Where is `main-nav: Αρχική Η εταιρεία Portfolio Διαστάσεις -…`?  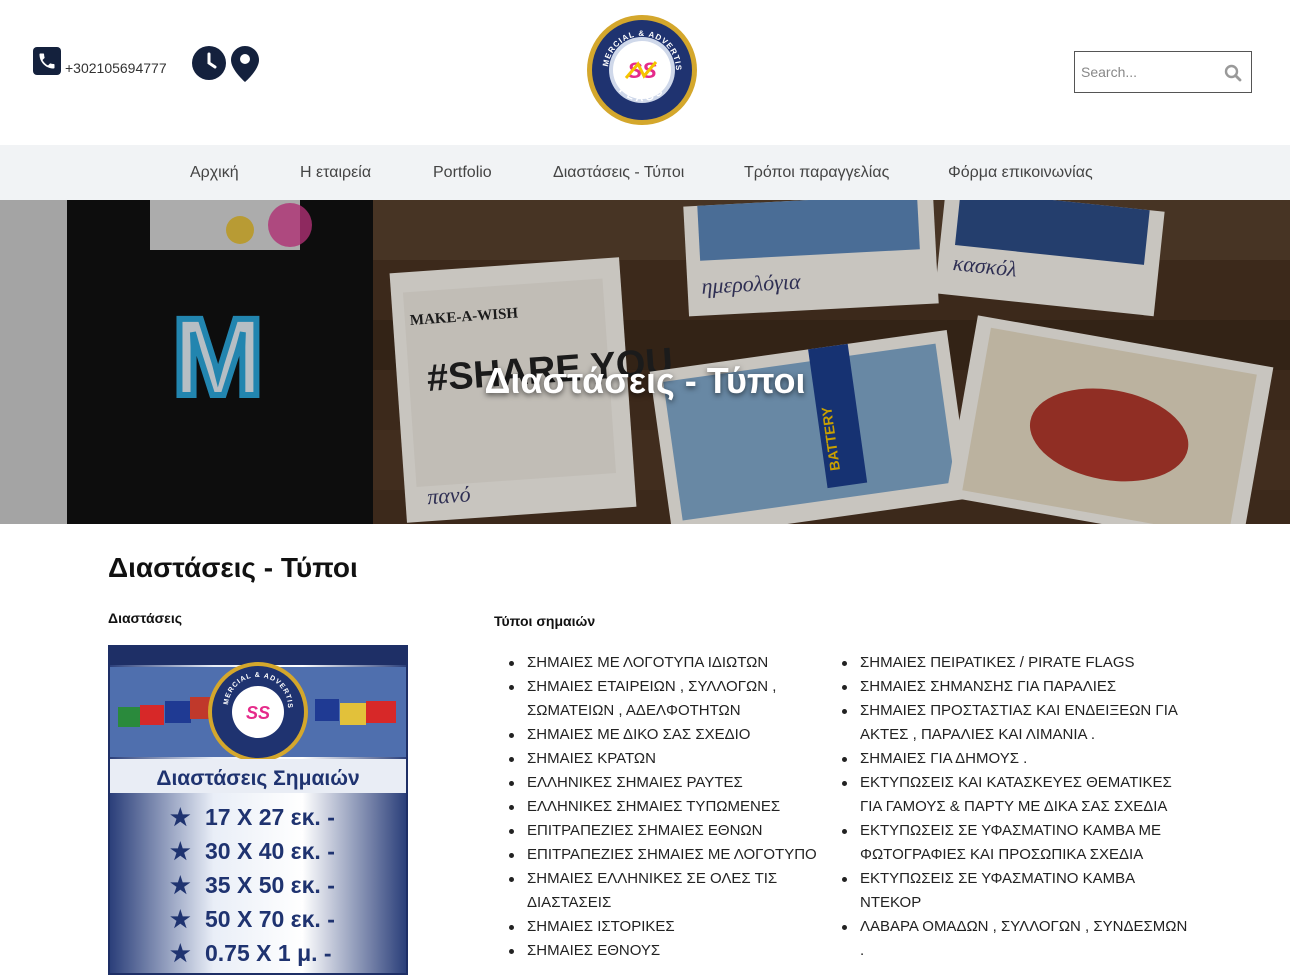
main-nav: Αρχική Η εταιρεία Portfolio Διαστάσεις -… is located at coordinates (645, 172).